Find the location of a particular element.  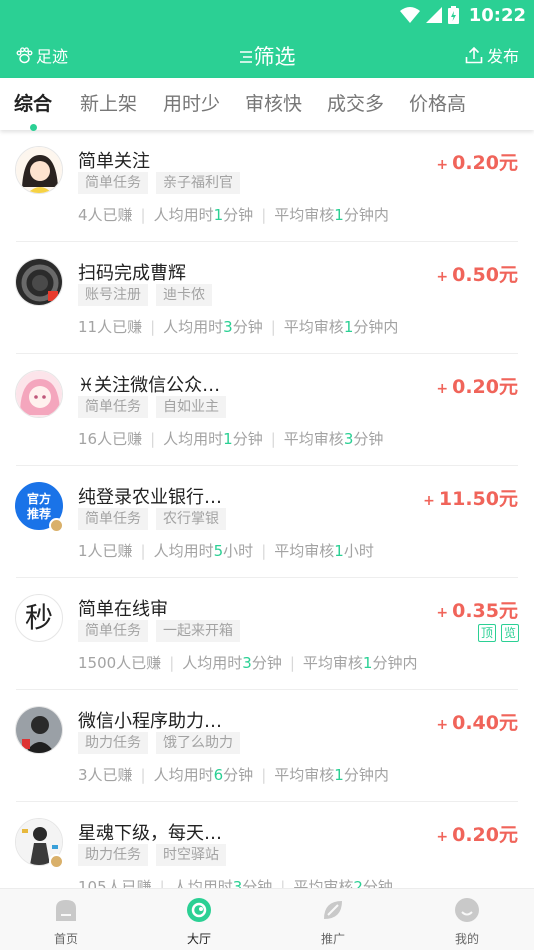

tab-highest-price: 价格高 is located at coordinates (437, 102).